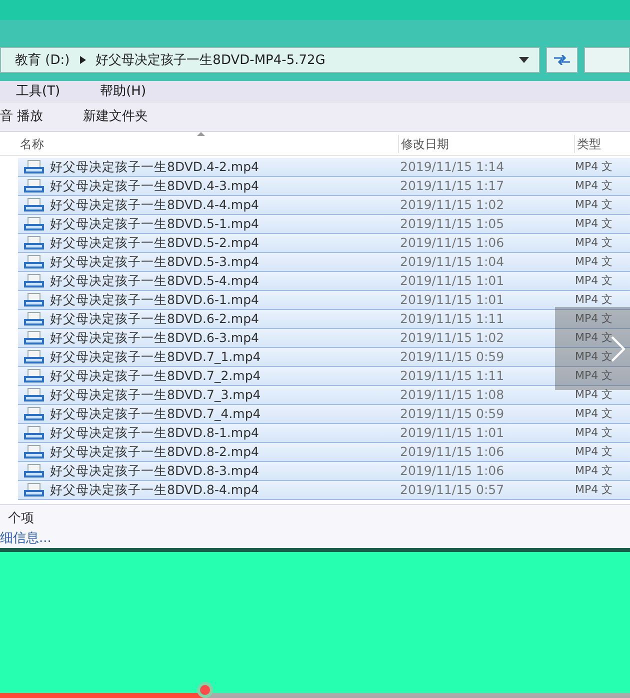  I want to click on file-name: 好父母决定孩子一生8DVD.8-4.mp4, so click(155, 489).